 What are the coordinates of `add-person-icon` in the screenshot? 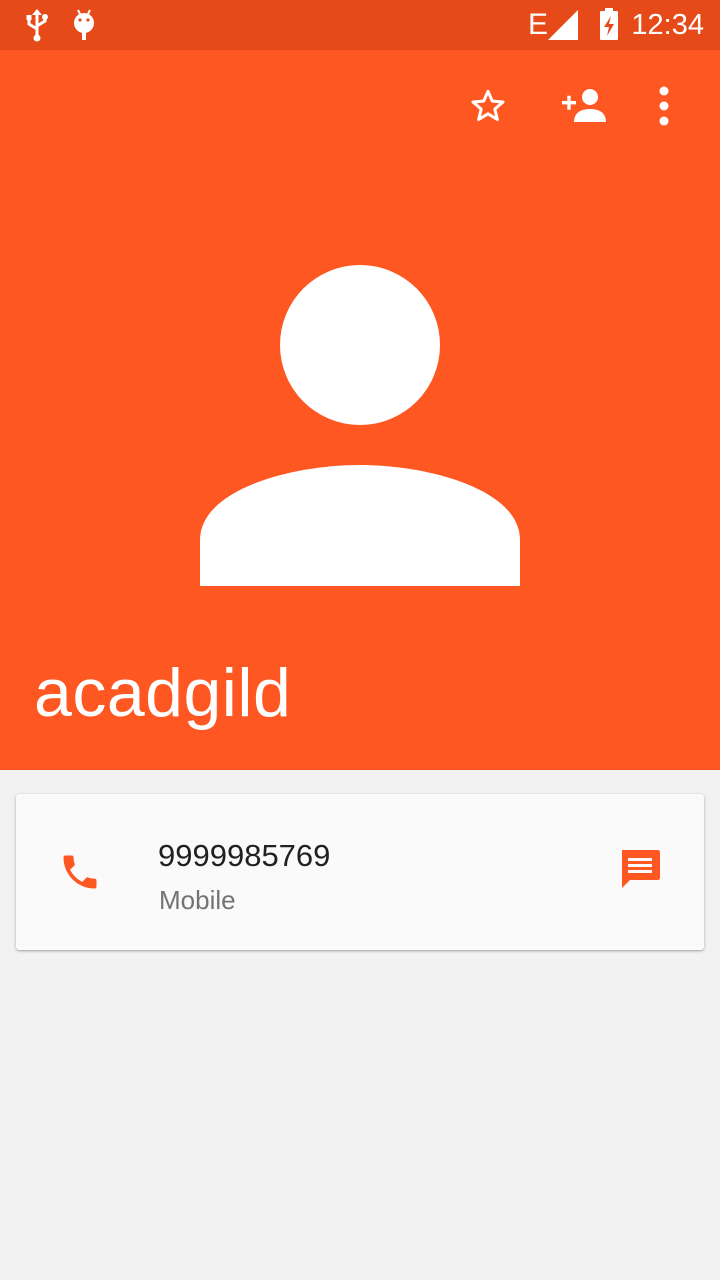 It's located at (584, 105).